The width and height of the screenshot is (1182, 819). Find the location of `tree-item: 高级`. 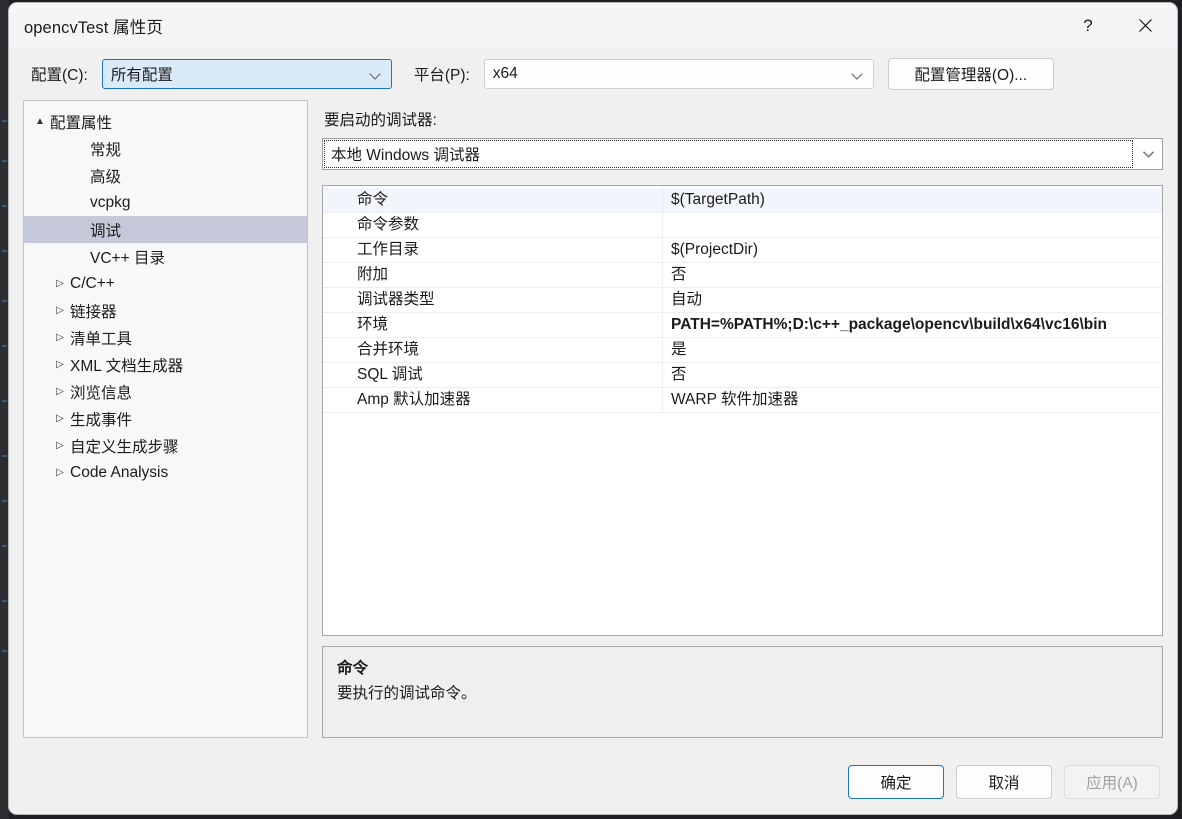

tree-item: 高级 is located at coordinates (165, 175).